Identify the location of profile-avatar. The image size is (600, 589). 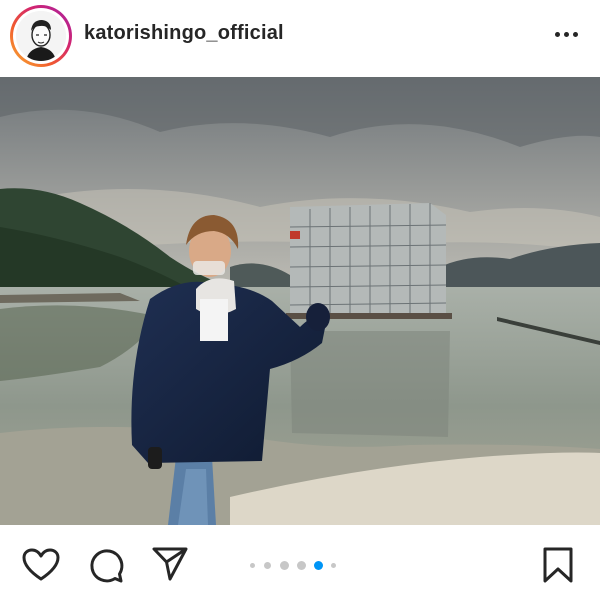
(41, 36).